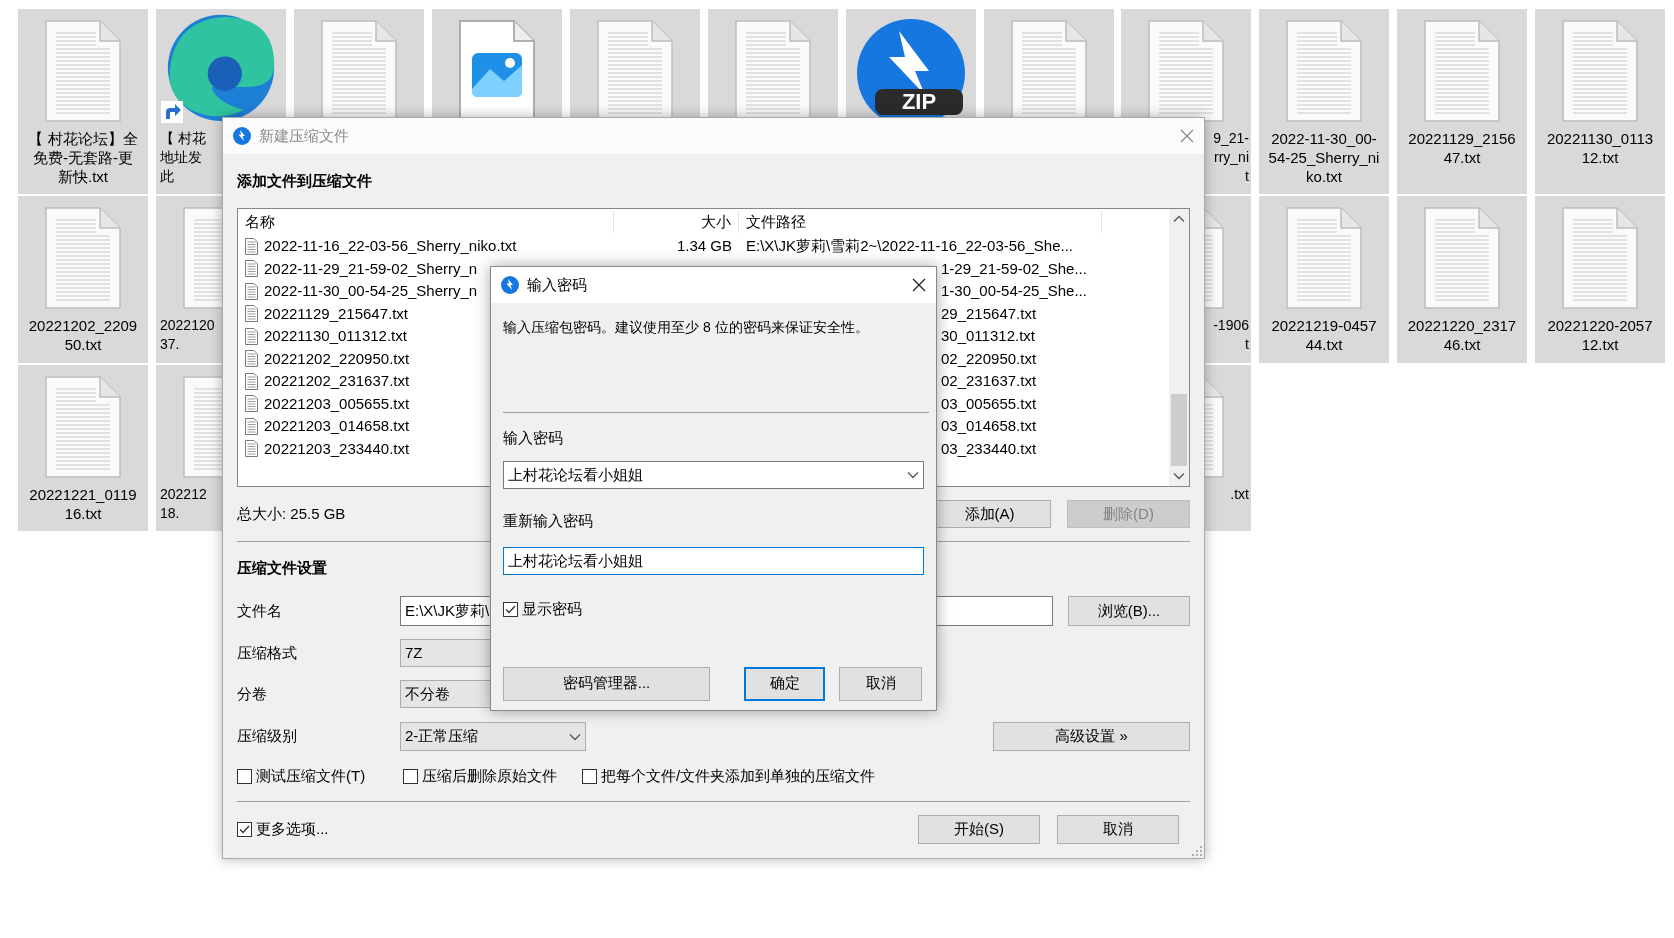 The width and height of the screenshot is (1674, 938). I want to click on field-label: 压缩格式, so click(267, 652).